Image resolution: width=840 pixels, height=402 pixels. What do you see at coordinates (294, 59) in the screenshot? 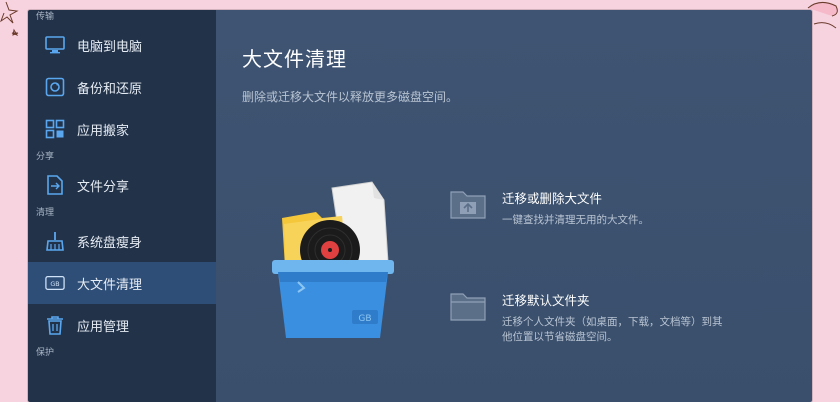
I see `page-title: 大文件清理` at bounding box center [294, 59].